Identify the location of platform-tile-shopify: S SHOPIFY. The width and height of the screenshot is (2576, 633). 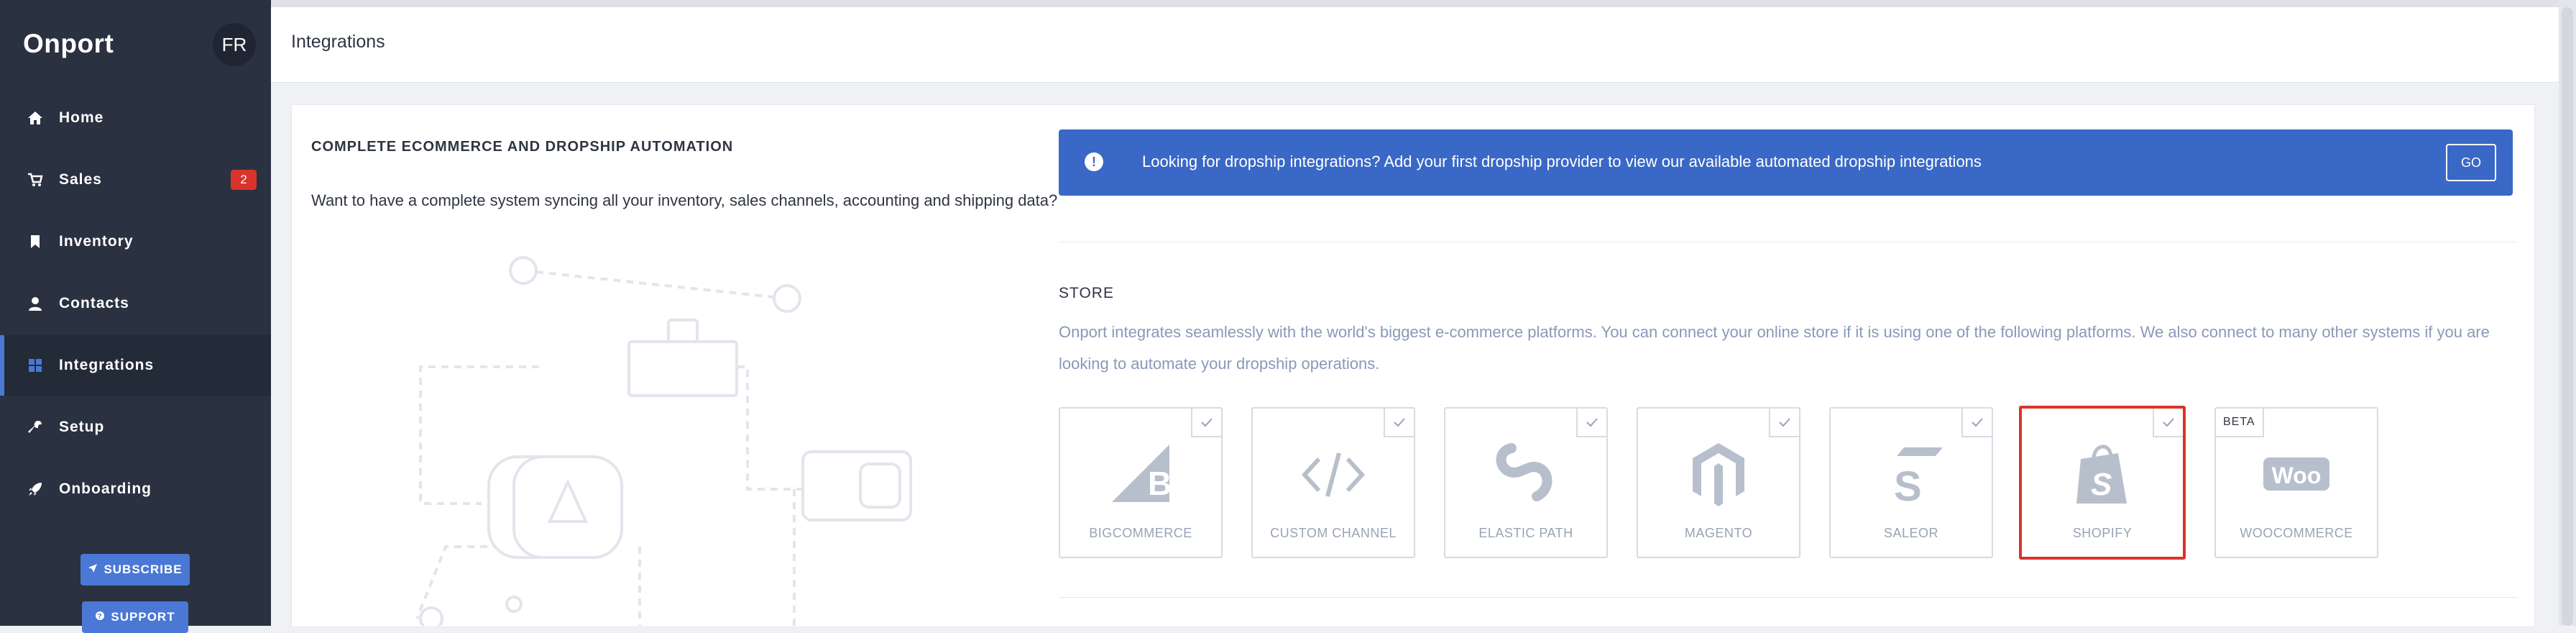
(2102, 483).